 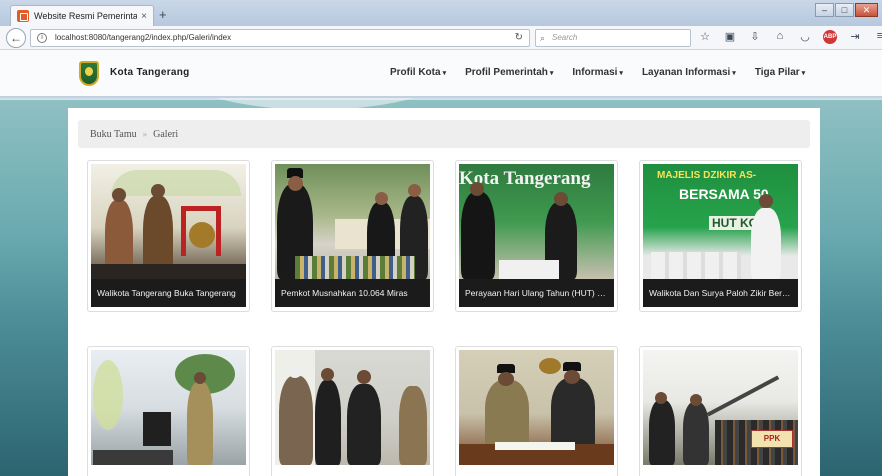 I want to click on star-icon: ☆, so click(x=705, y=37).